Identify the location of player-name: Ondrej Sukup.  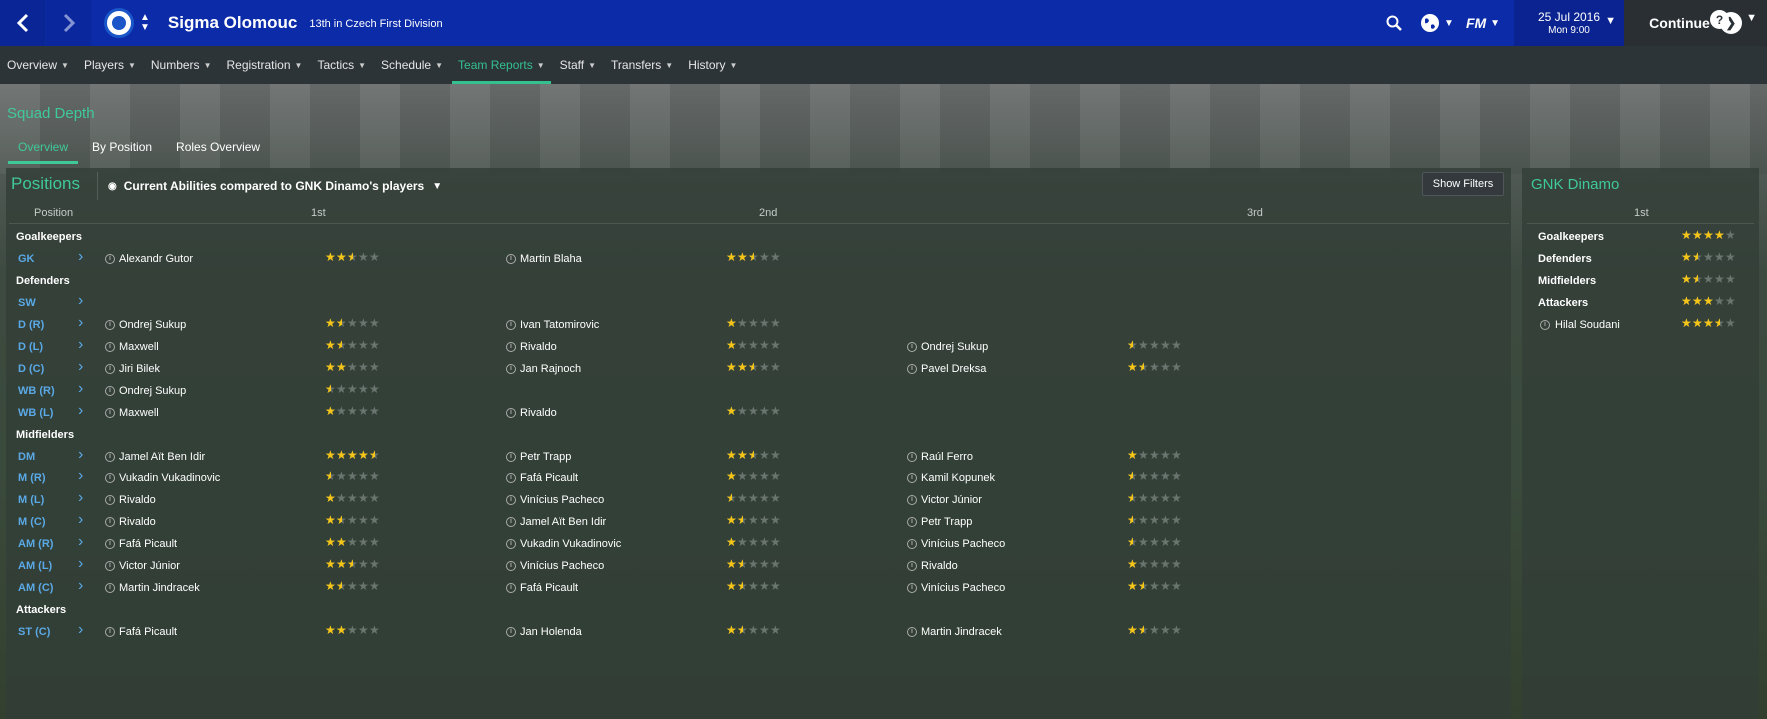
(152, 325).